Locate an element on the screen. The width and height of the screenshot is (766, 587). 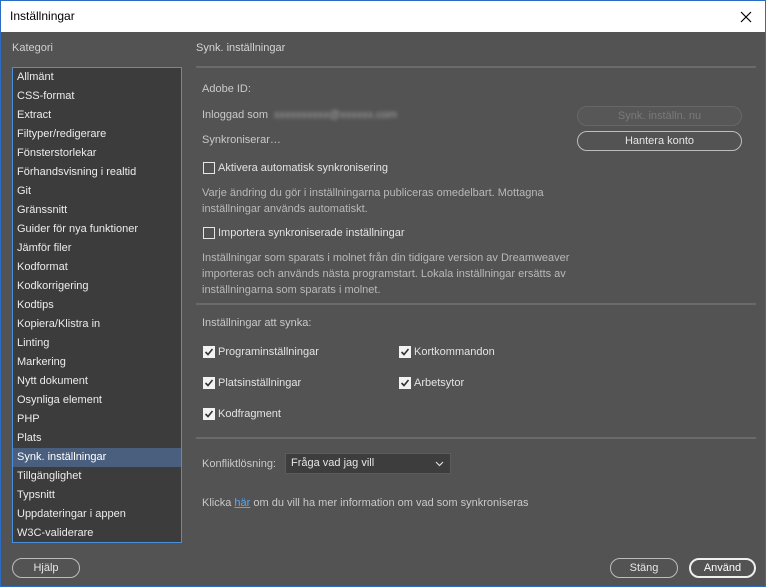
info-link: här is located at coordinates (242, 503).